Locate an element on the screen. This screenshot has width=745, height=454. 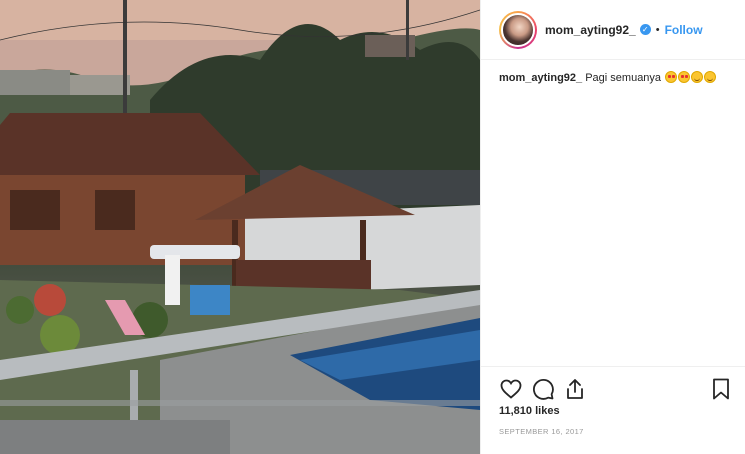
avatar-story-ring is located at coordinates (518, 29).